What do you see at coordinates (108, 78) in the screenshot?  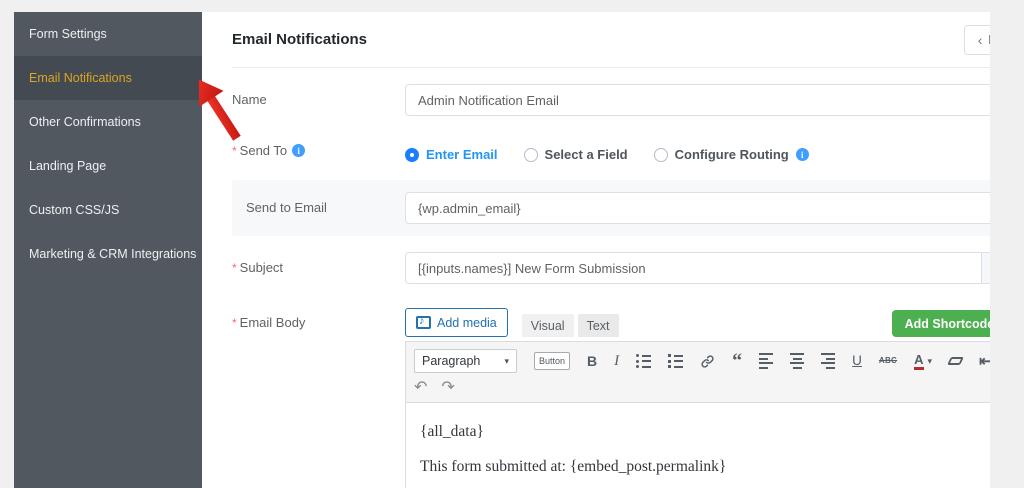 I see `sidebar-item-email-notifications: Email Notifications` at bounding box center [108, 78].